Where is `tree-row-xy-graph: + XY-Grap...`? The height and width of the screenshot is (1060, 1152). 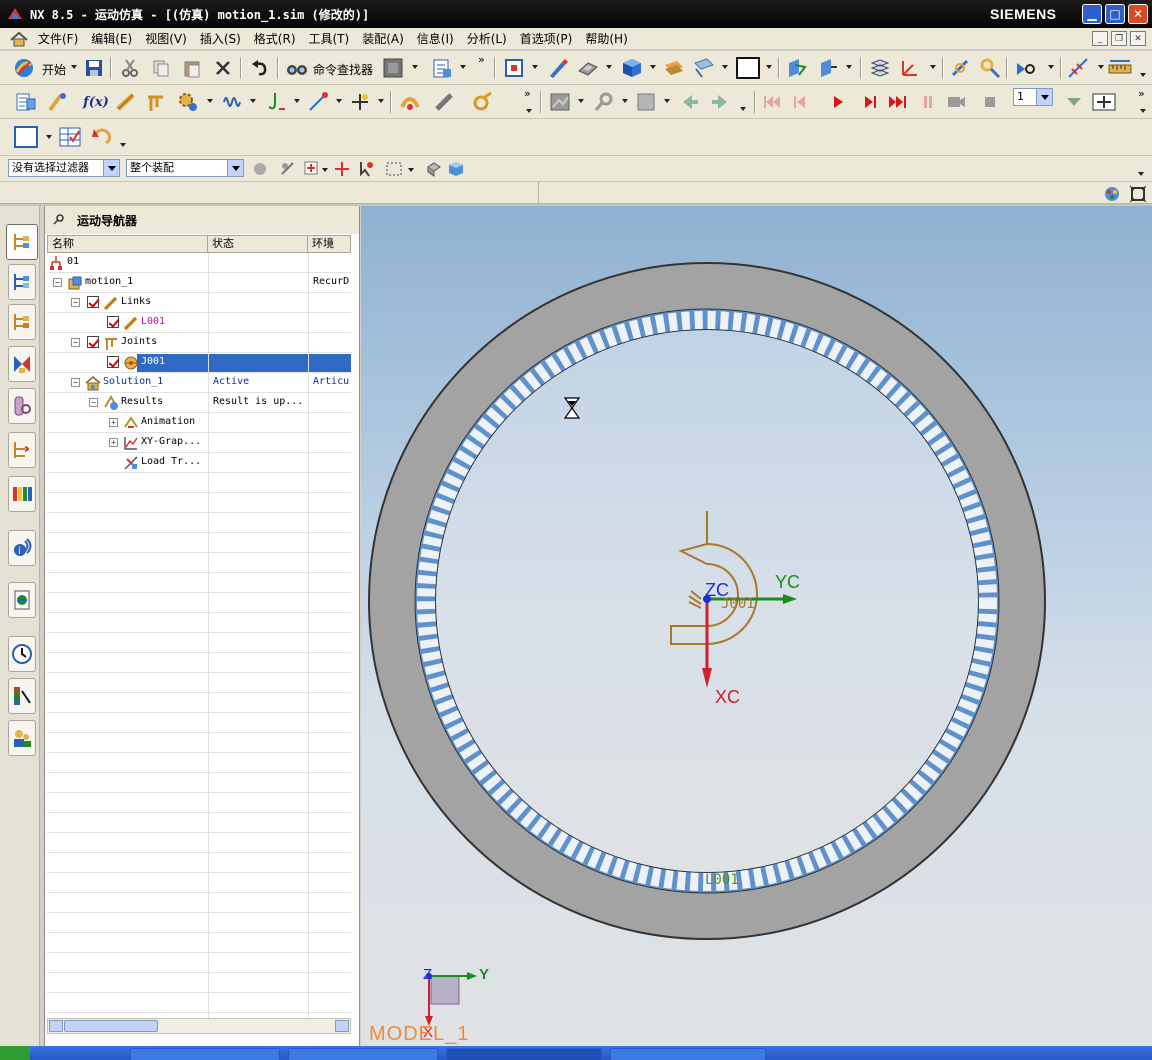 tree-row-xy-graph: + XY-Grap... is located at coordinates (199, 443).